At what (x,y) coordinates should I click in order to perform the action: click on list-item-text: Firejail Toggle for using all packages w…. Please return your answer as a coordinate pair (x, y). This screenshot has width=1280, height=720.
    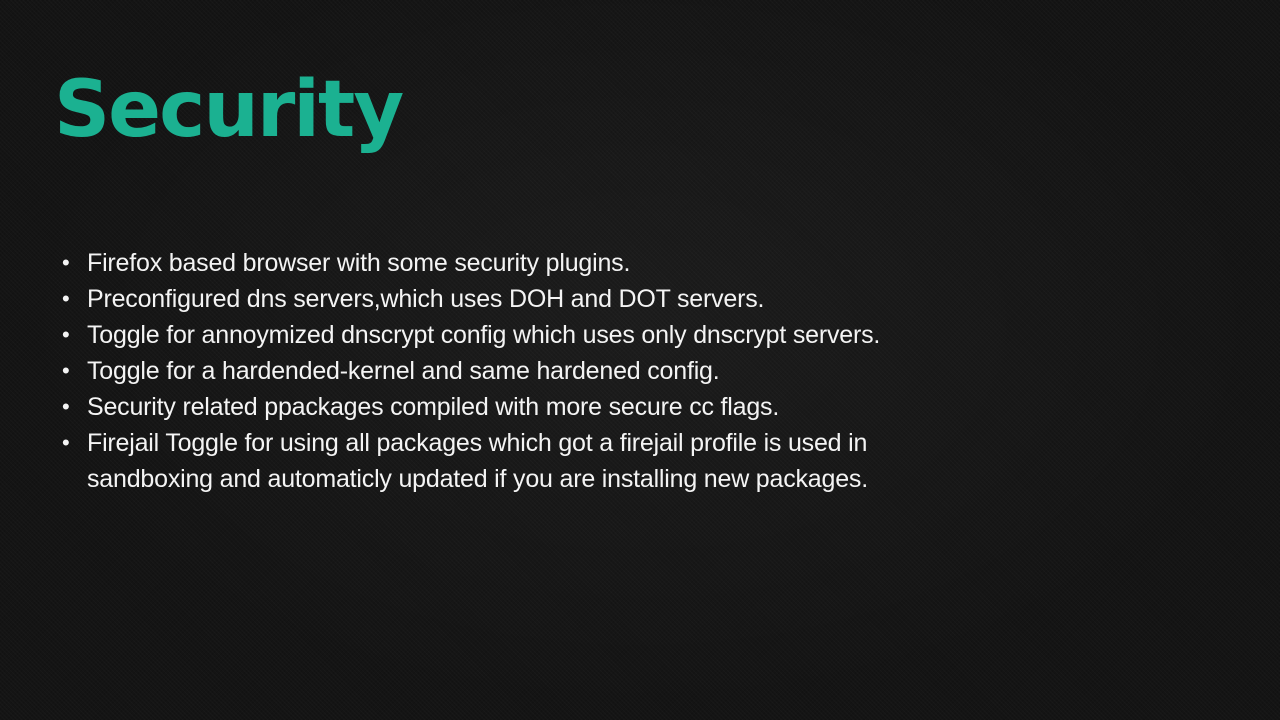
    Looking at the image, I should click on (477, 461).